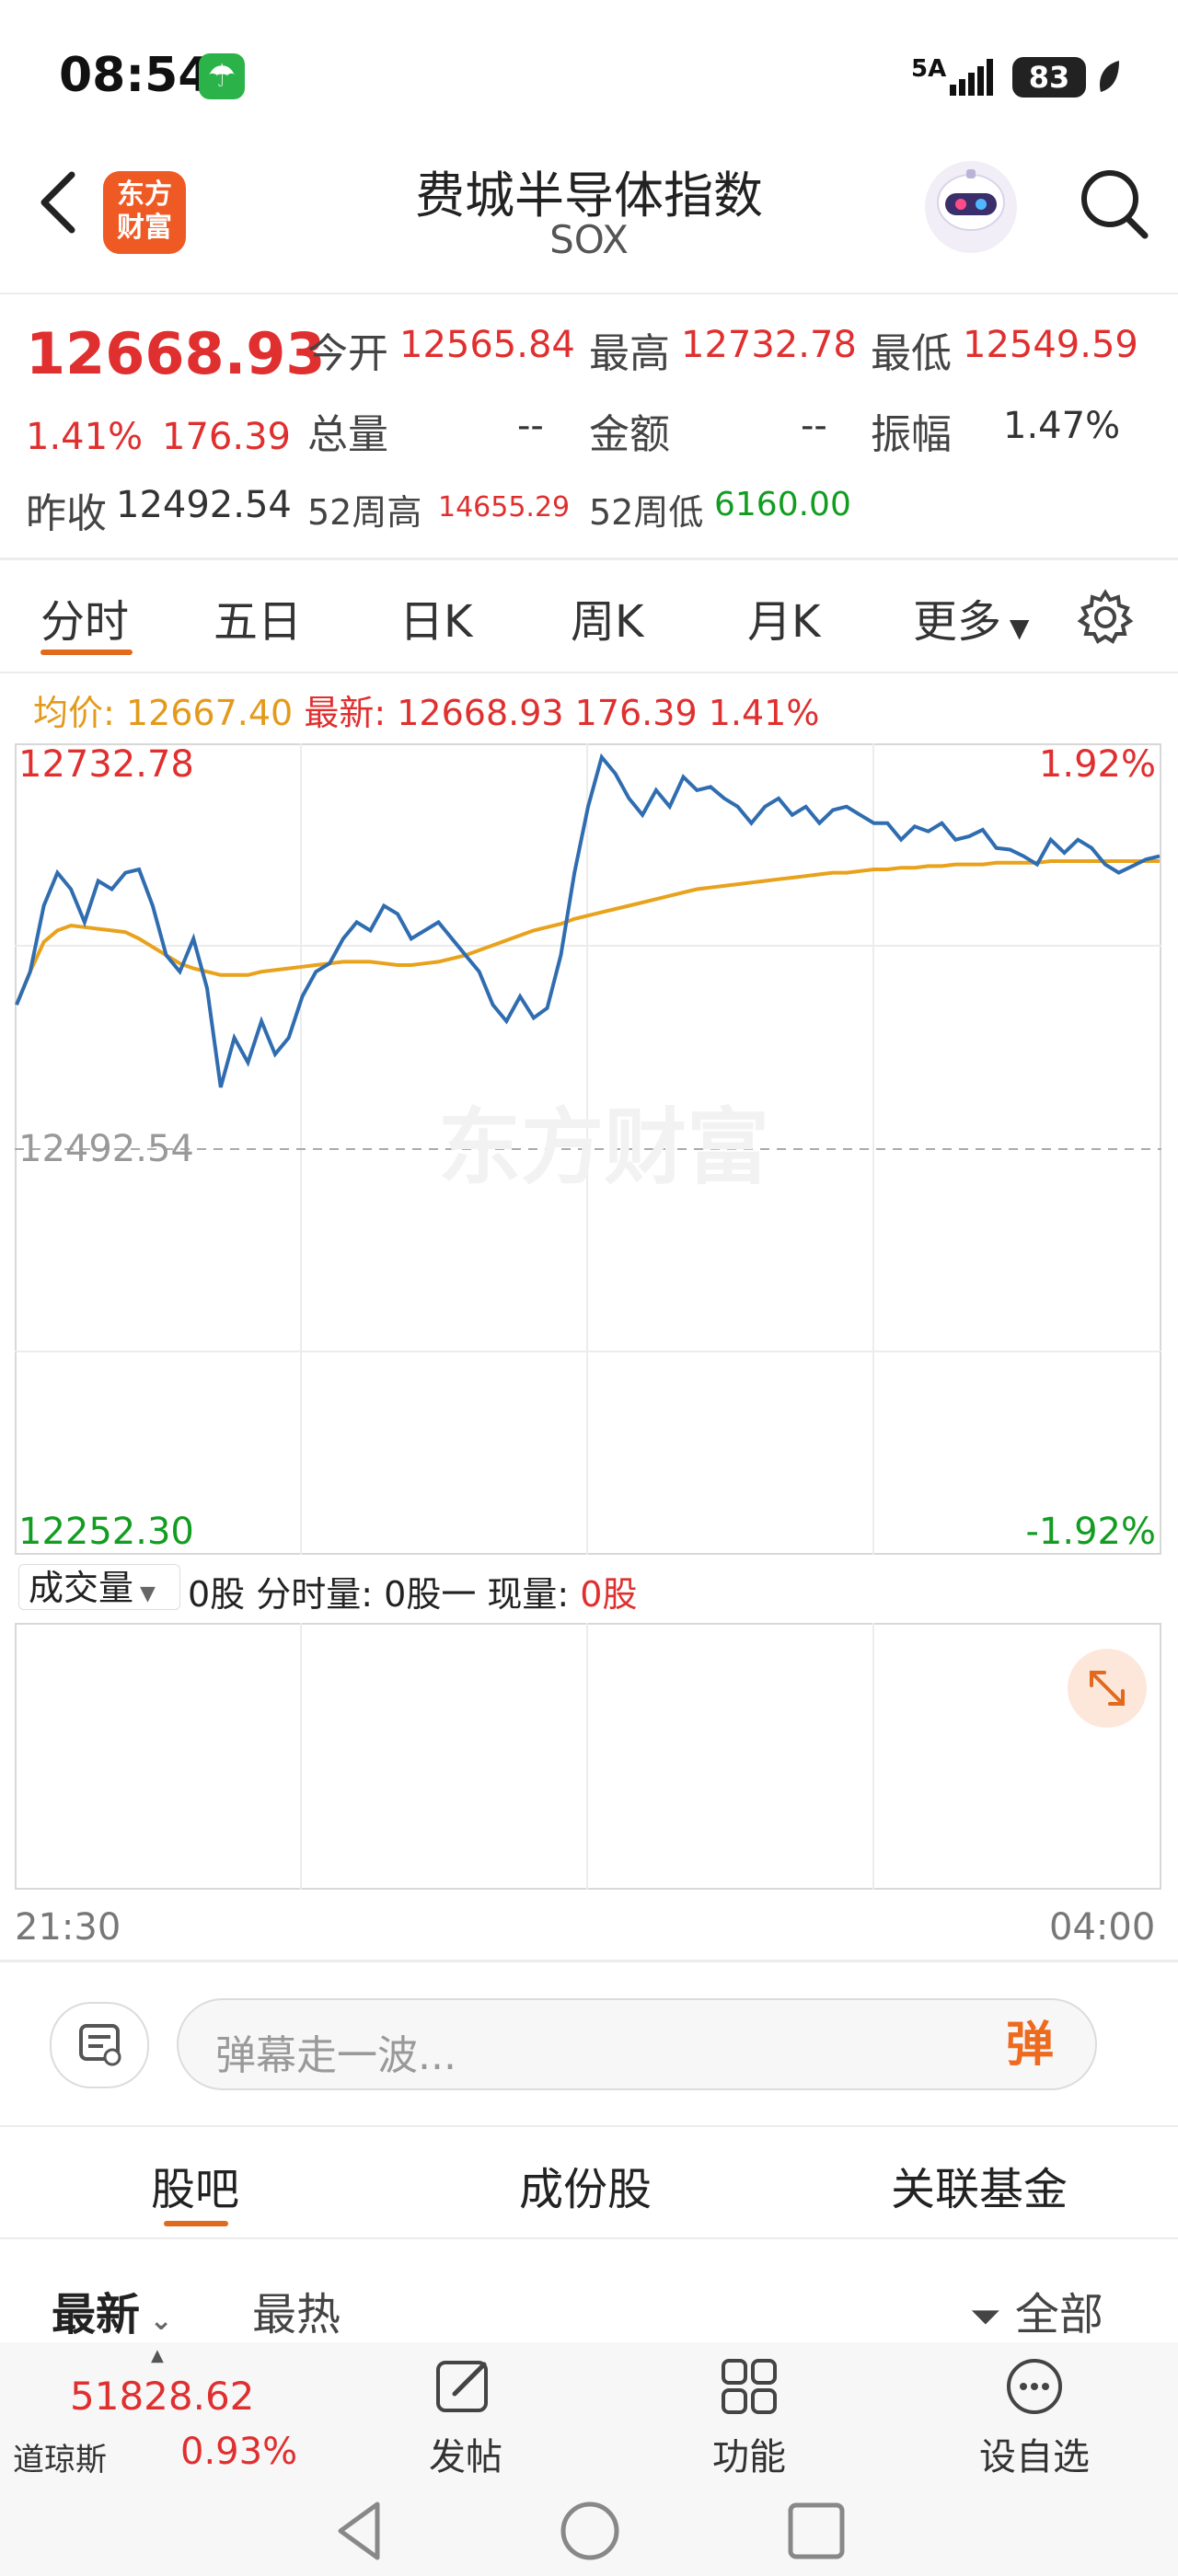 The width and height of the screenshot is (1178, 2576). I want to click on gear-icon, so click(1105, 617).